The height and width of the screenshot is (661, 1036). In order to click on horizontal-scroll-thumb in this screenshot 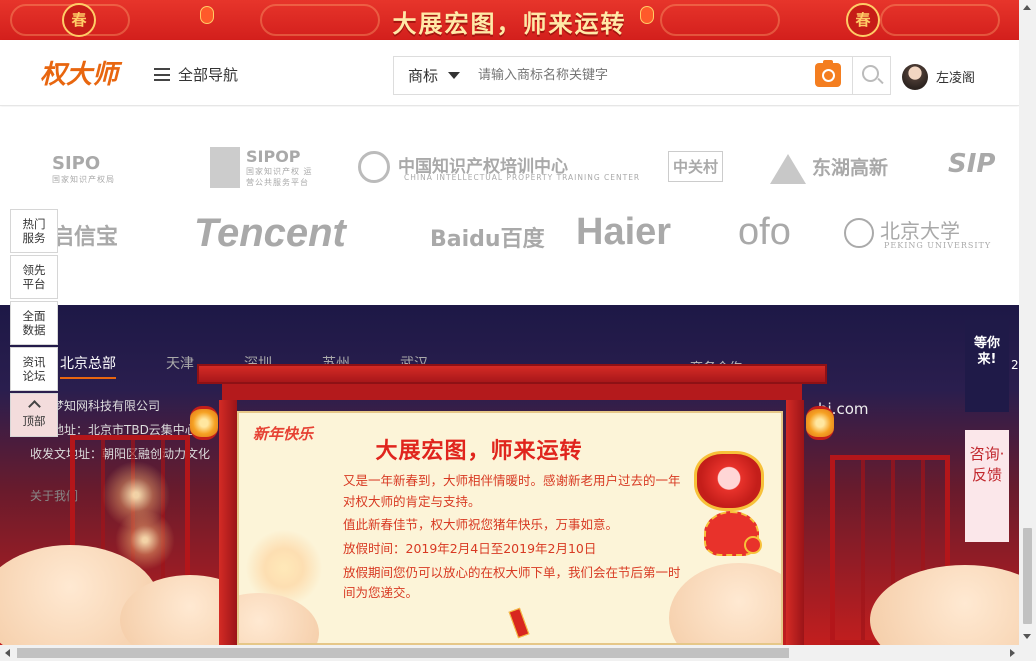, I will do `click(403, 653)`.